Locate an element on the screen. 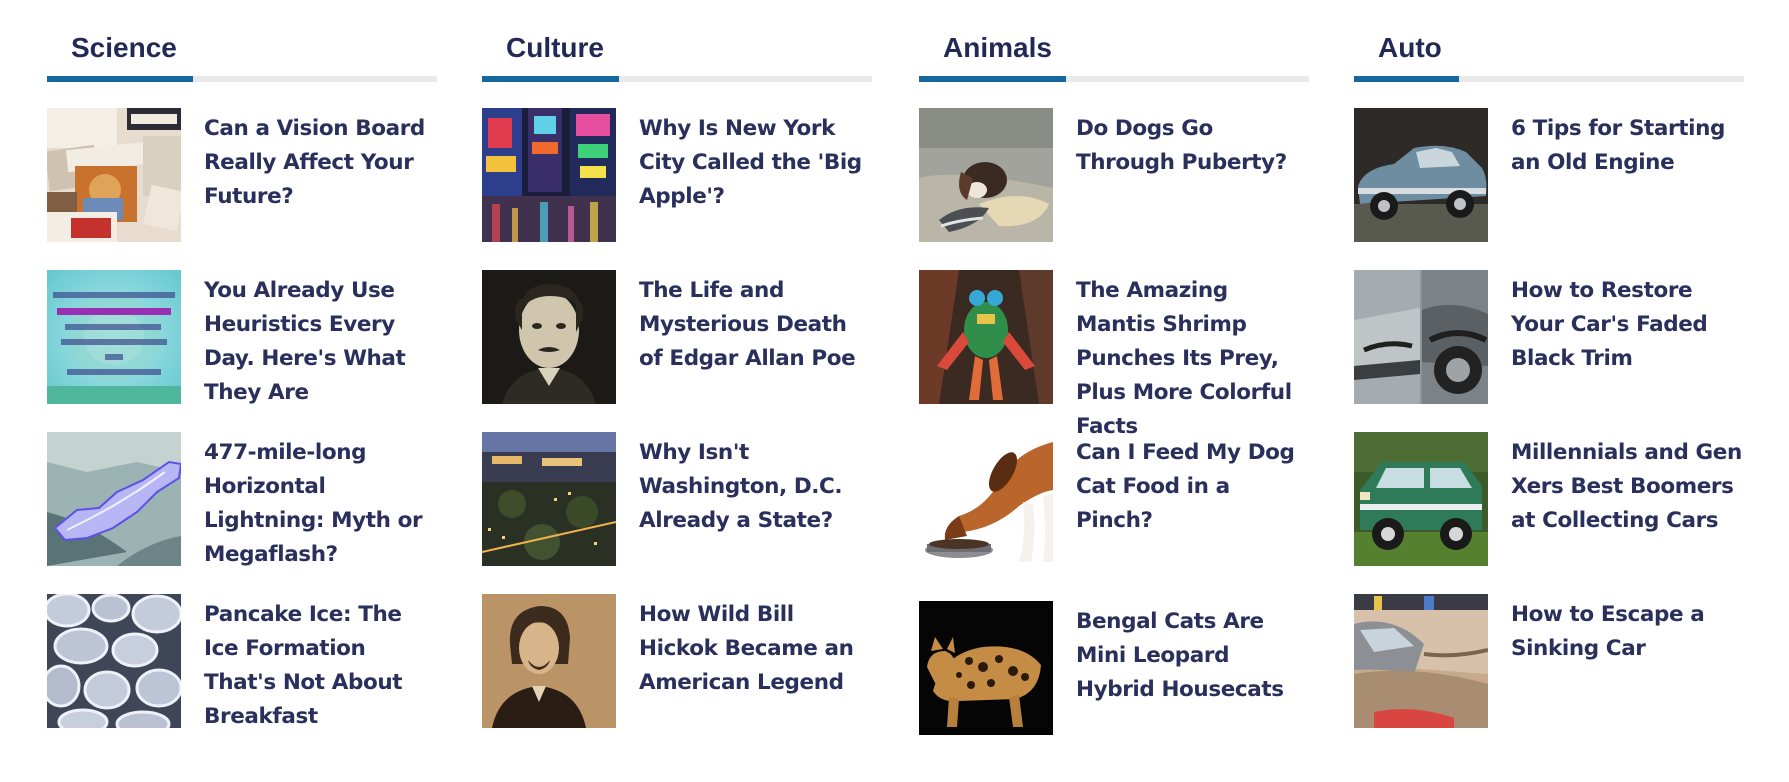 This screenshot has width=1789, height=782. article-title: 6 Tips for Starting an Old Engine is located at coordinates (1627, 146).